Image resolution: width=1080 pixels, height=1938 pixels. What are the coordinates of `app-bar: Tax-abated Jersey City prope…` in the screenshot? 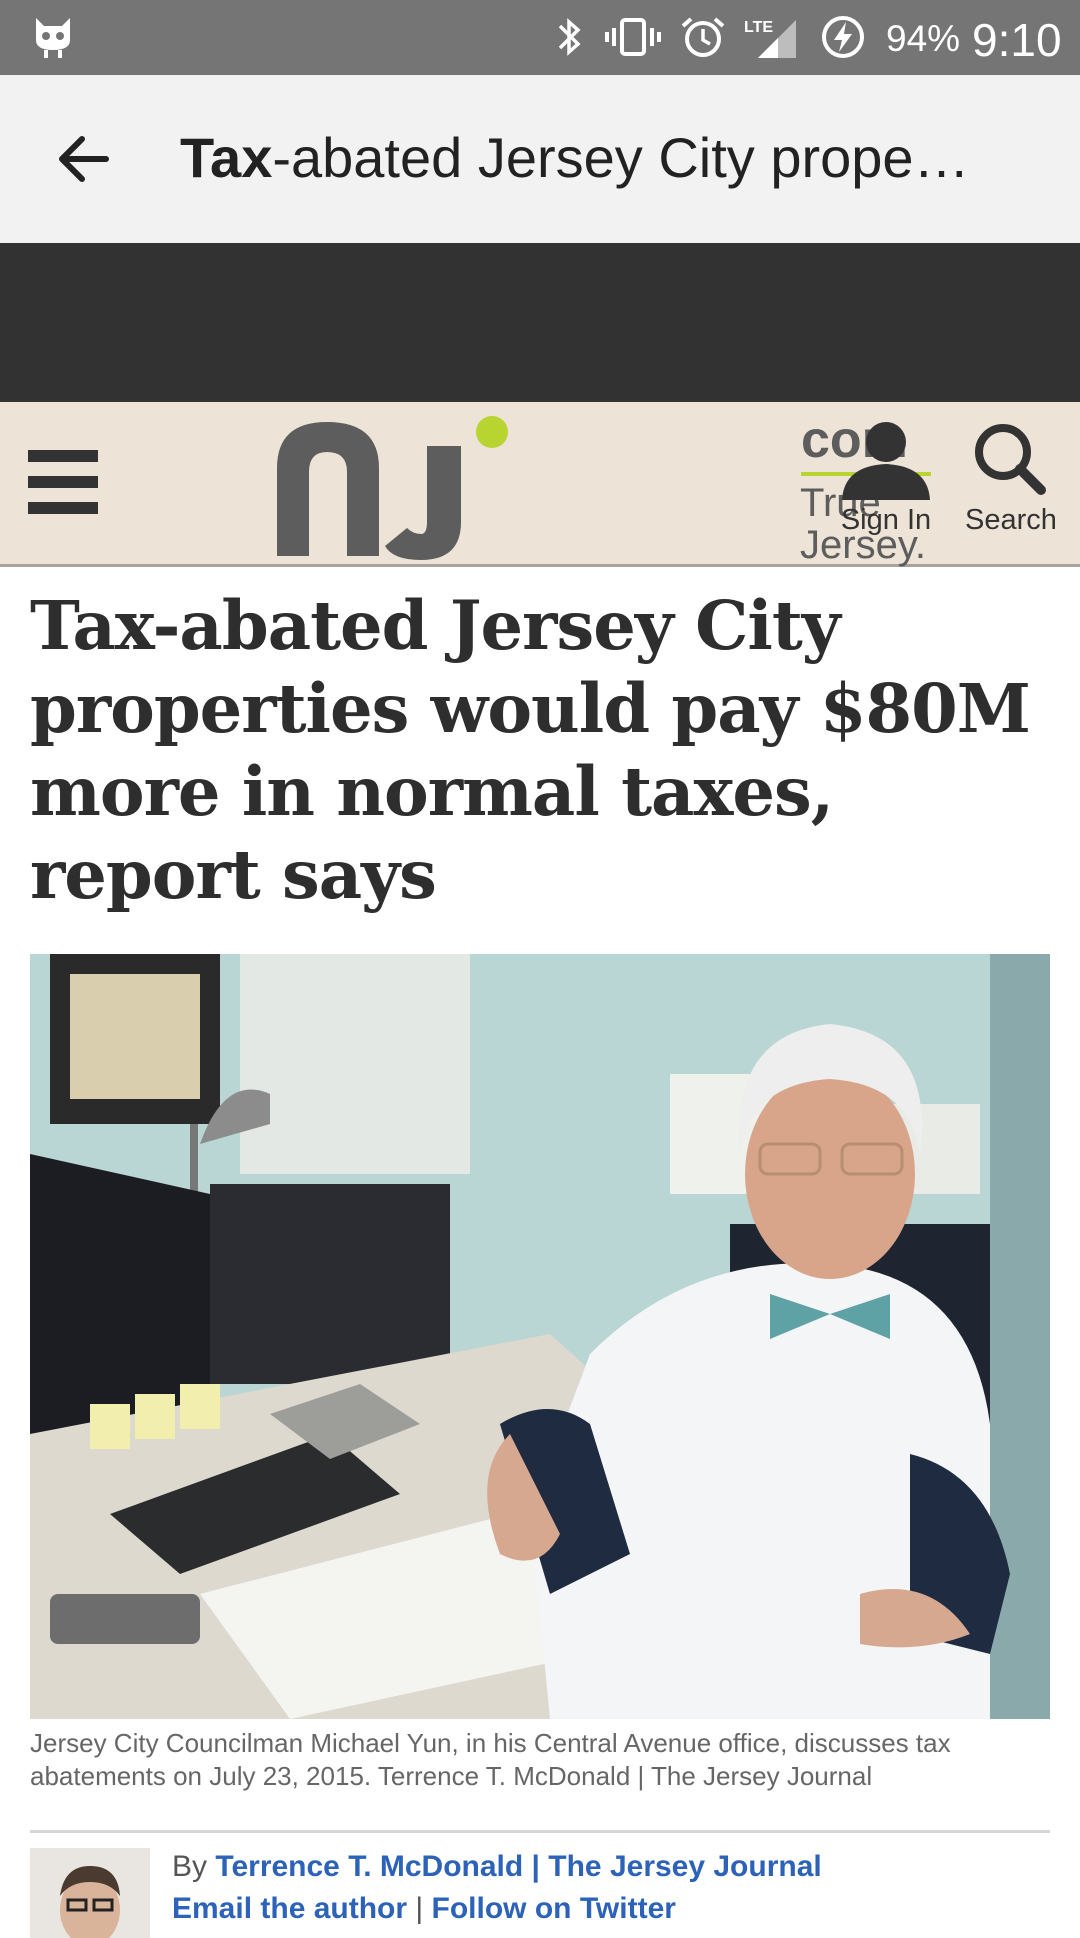 It's located at (540, 159).